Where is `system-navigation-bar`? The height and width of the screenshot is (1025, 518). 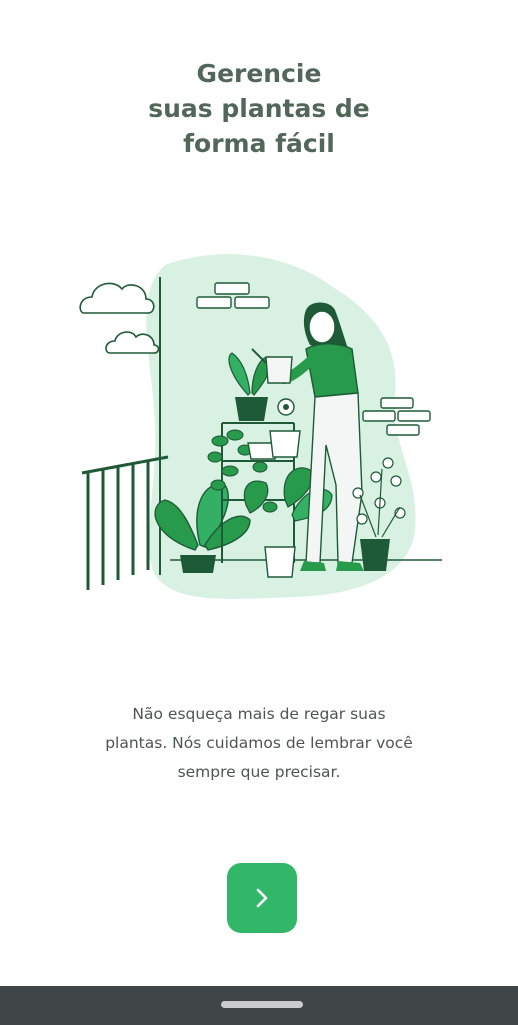
system-navigation-bar is located at coordinates (259, 1005).